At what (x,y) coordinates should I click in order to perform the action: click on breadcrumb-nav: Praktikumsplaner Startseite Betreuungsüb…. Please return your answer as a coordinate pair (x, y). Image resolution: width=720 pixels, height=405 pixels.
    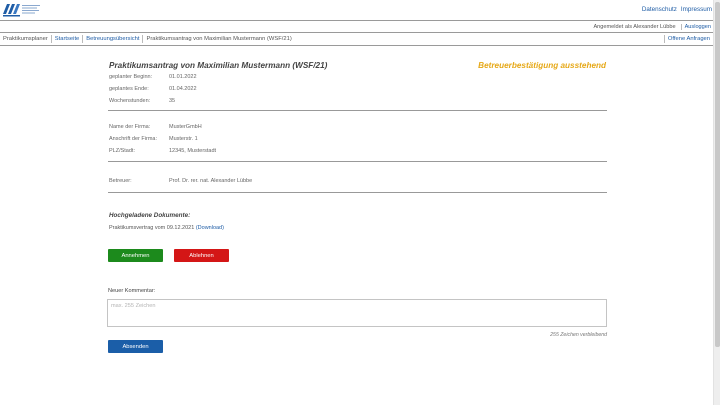
    Looking at the image, I should click on (356, 39).